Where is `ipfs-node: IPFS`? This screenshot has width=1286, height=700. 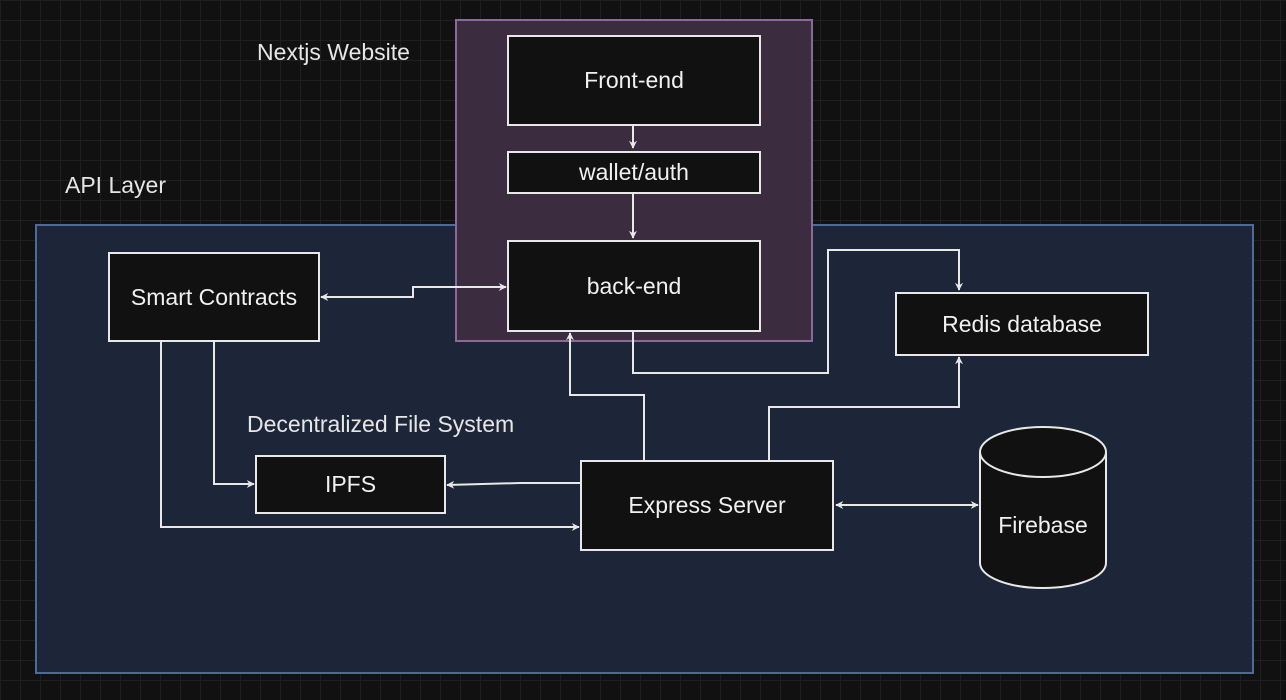 ipfs-node: IPFS is located at coordinates (350, 484).